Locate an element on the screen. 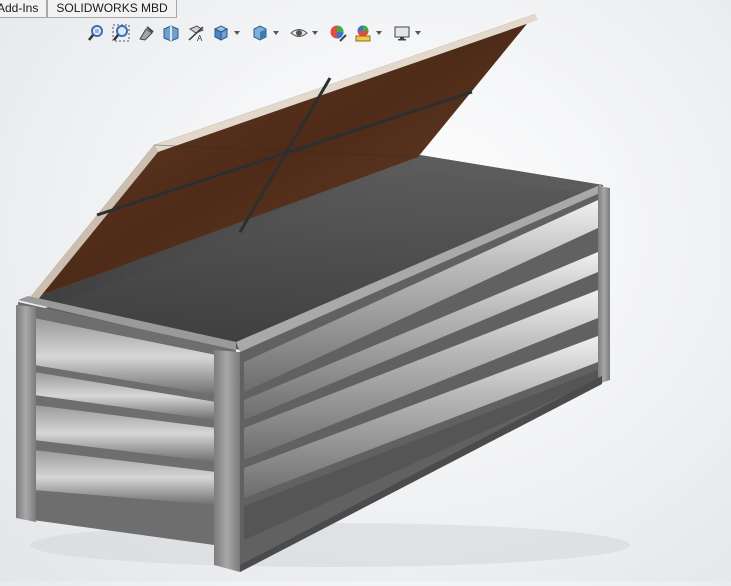 This screenshot has height=586, width=731. tab-add-ins: Add-Ins is located at coordinates (24, 9).